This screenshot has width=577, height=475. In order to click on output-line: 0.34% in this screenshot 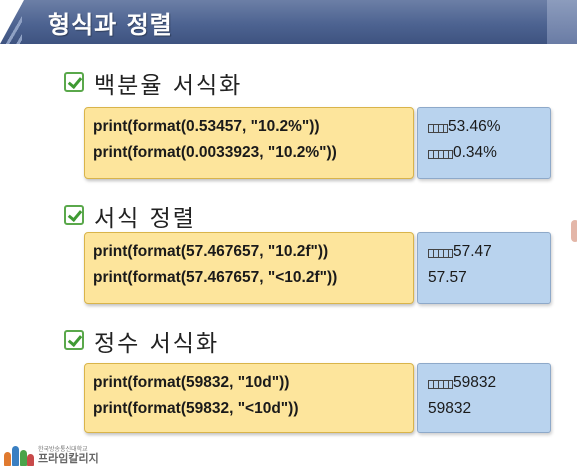, I will do `click(484, 153)`.